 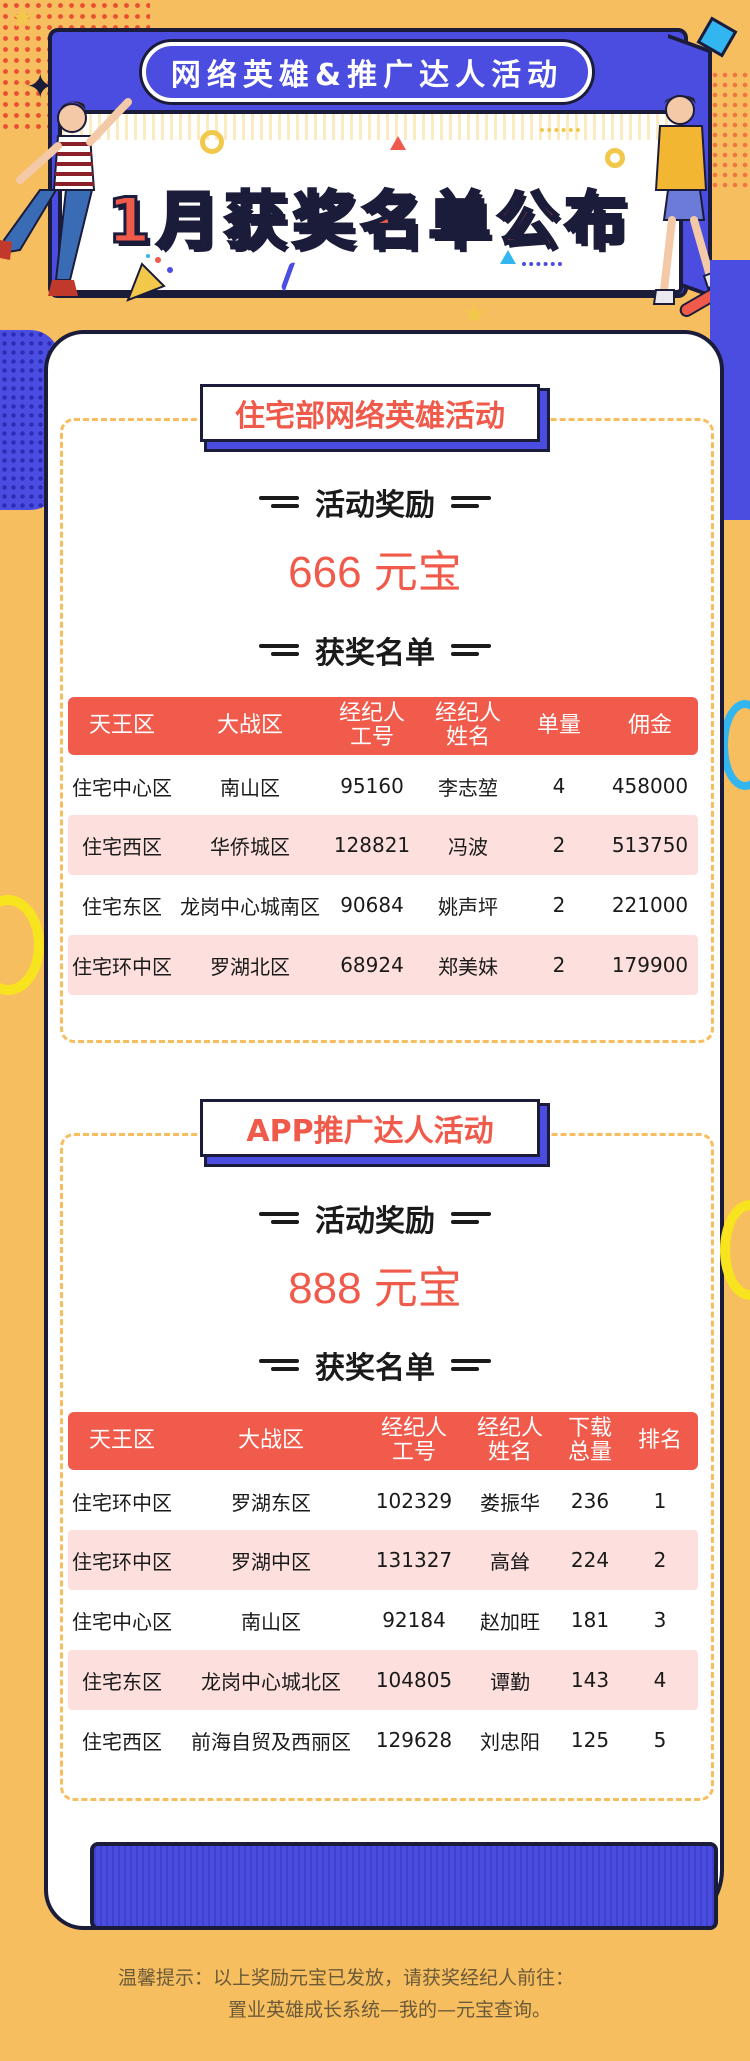 I want to click on table-row: 住宅东区 龙岗中心城南区 90684 姚声坪 2 221000, so click(x=383, y=905).